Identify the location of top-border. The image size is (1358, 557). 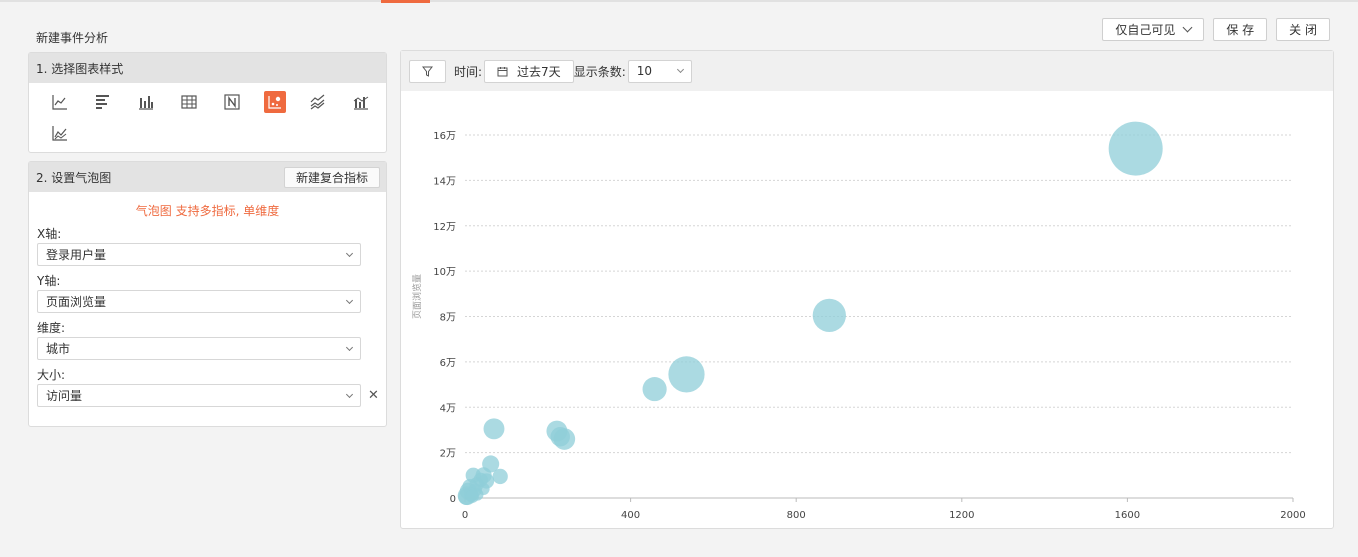
(679, 1).